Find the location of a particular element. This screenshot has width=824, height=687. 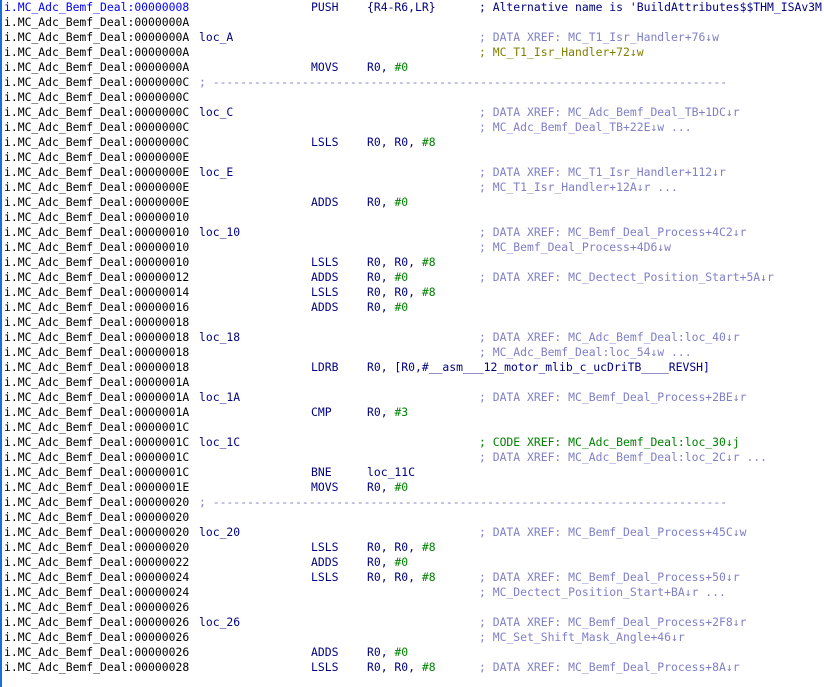

line-address: i.MC_Adc_Bemf_Deal:00000028 is located at coordinates (96, 667).